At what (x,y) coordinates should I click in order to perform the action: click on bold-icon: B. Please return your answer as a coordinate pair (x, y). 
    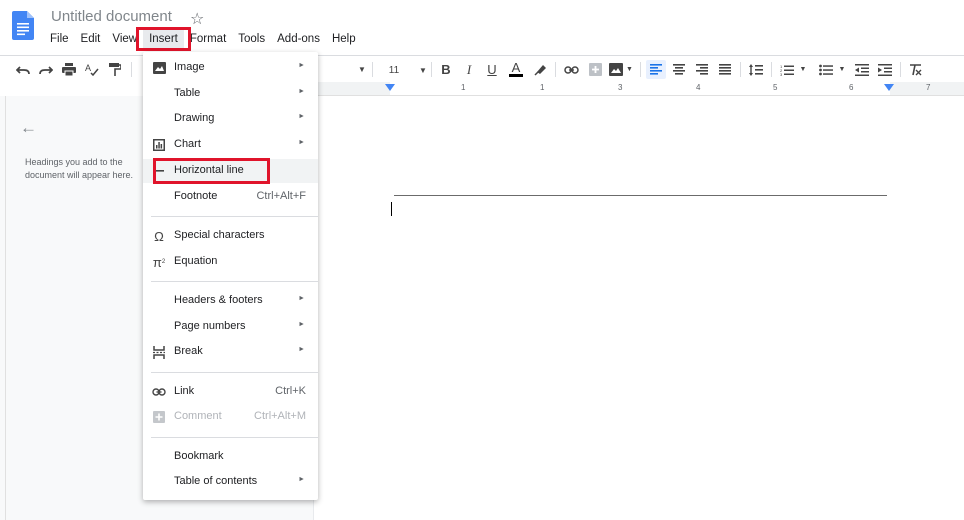
    Looking at the image, I should click on (446, 69).